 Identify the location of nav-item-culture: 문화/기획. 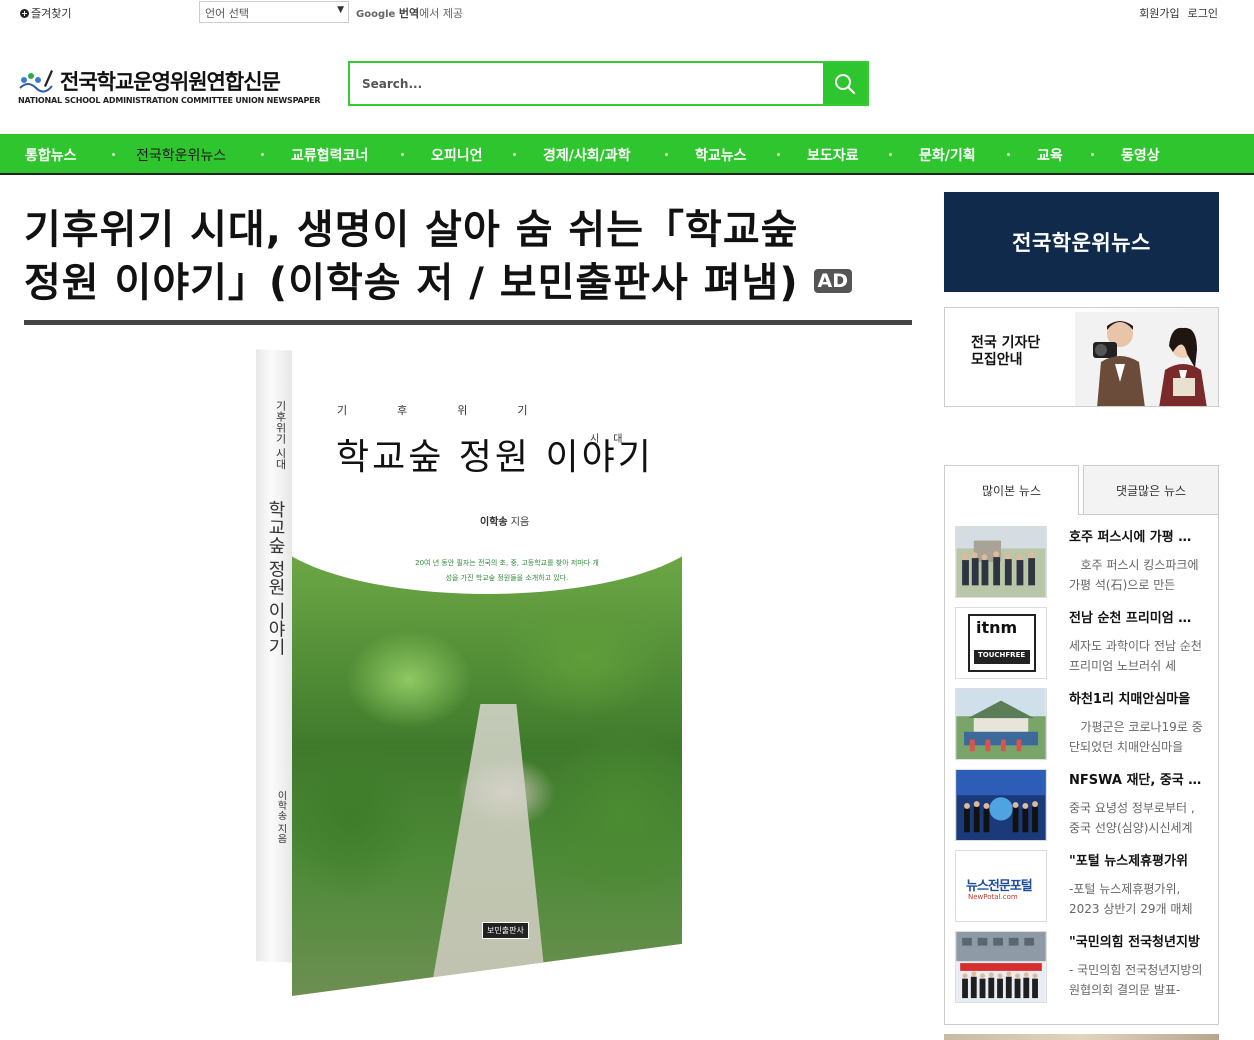
(947, 155).